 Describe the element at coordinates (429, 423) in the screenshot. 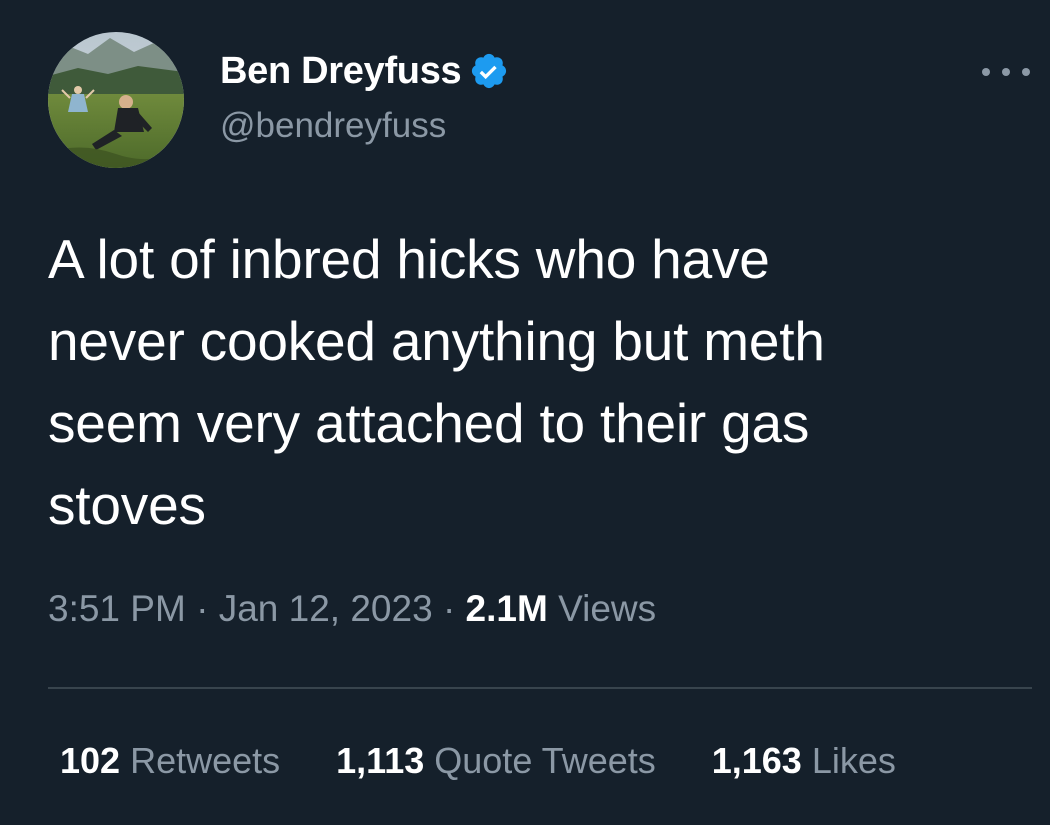

I see `tweet-text-line: seem very attached to their gas` at that location.